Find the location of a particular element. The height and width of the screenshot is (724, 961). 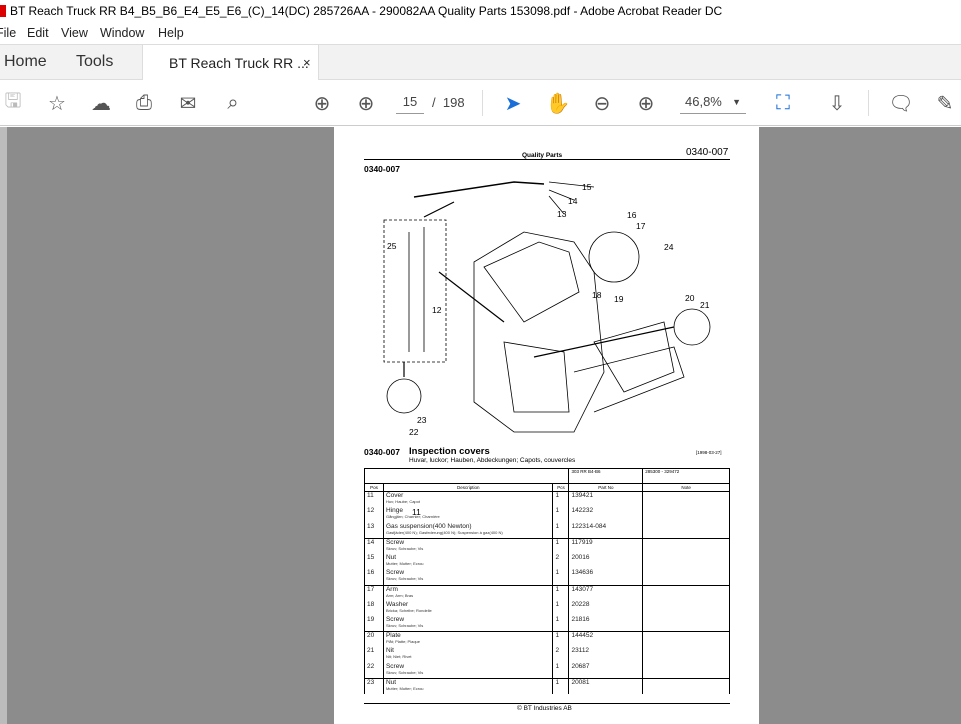

menu-help: Help is located at coordinates (171, 33).